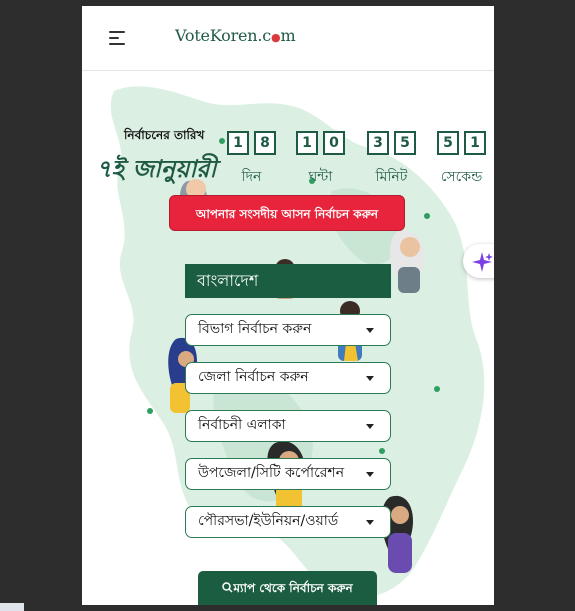 The image size is (575, 611). Describe the element at coordinates (265, 143) in the screenshot. I see `countdown-digit: 8` at that location.